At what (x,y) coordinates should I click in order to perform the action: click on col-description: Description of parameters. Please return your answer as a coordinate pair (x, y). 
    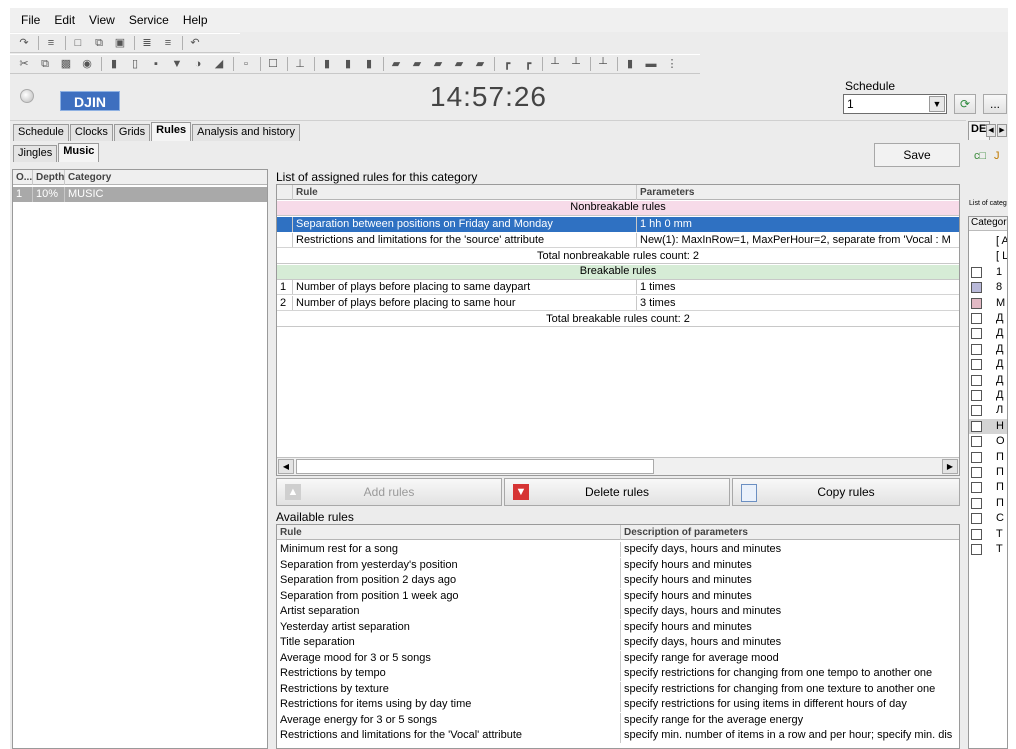
    Looking at the image, I should click on (790, 532).